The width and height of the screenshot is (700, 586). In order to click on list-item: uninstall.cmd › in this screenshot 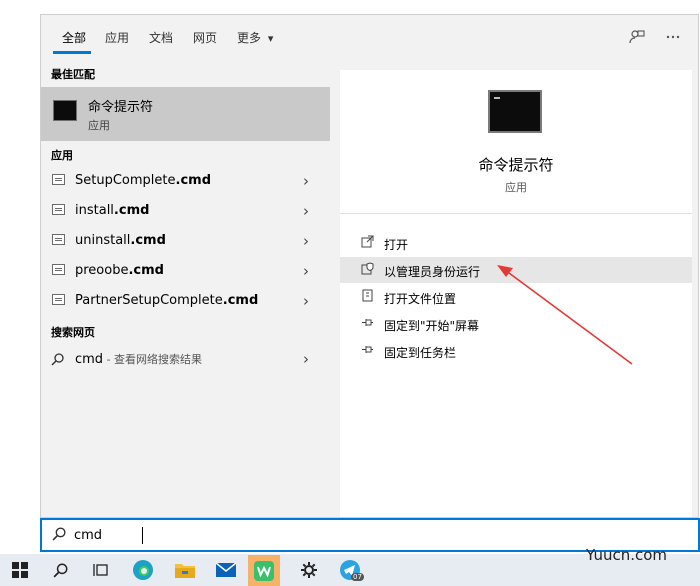, I will do `click(185, 241)`.